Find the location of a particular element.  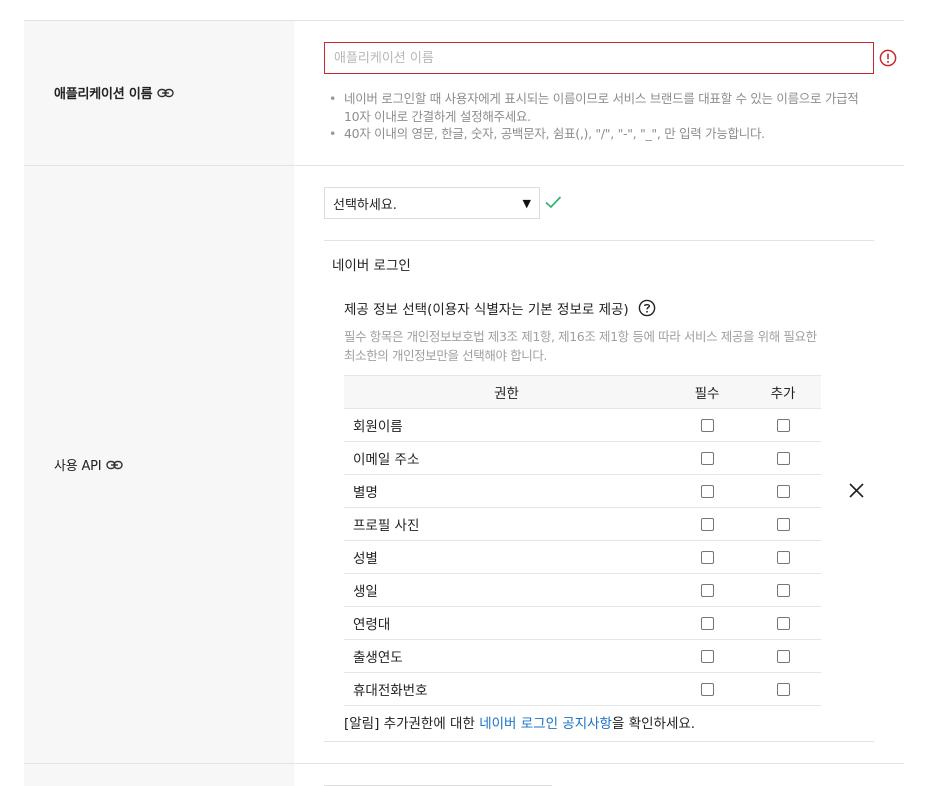

table-row: 휴대전화번호 is located at coordinates (582, 689).